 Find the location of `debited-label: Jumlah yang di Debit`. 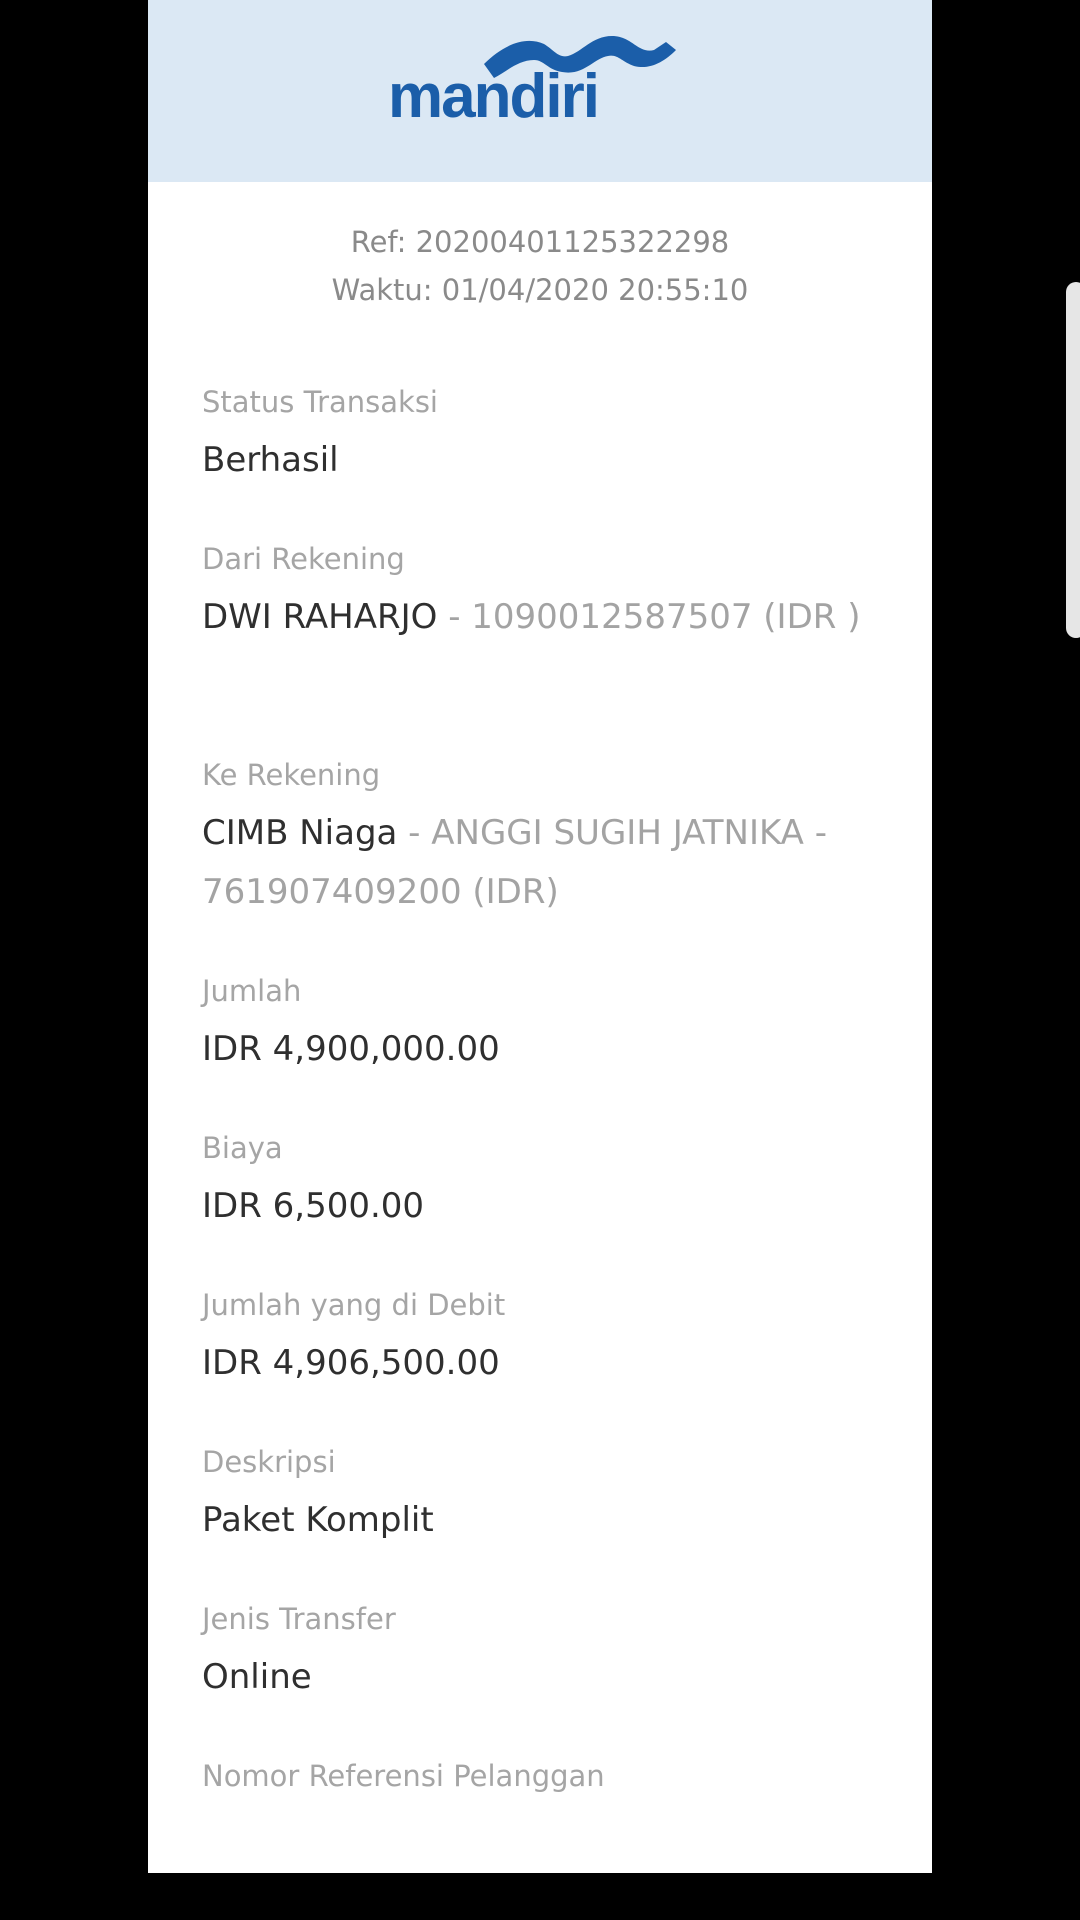

debited-label: Jumlah yang di Debit is located at coordinates (354, 1305).